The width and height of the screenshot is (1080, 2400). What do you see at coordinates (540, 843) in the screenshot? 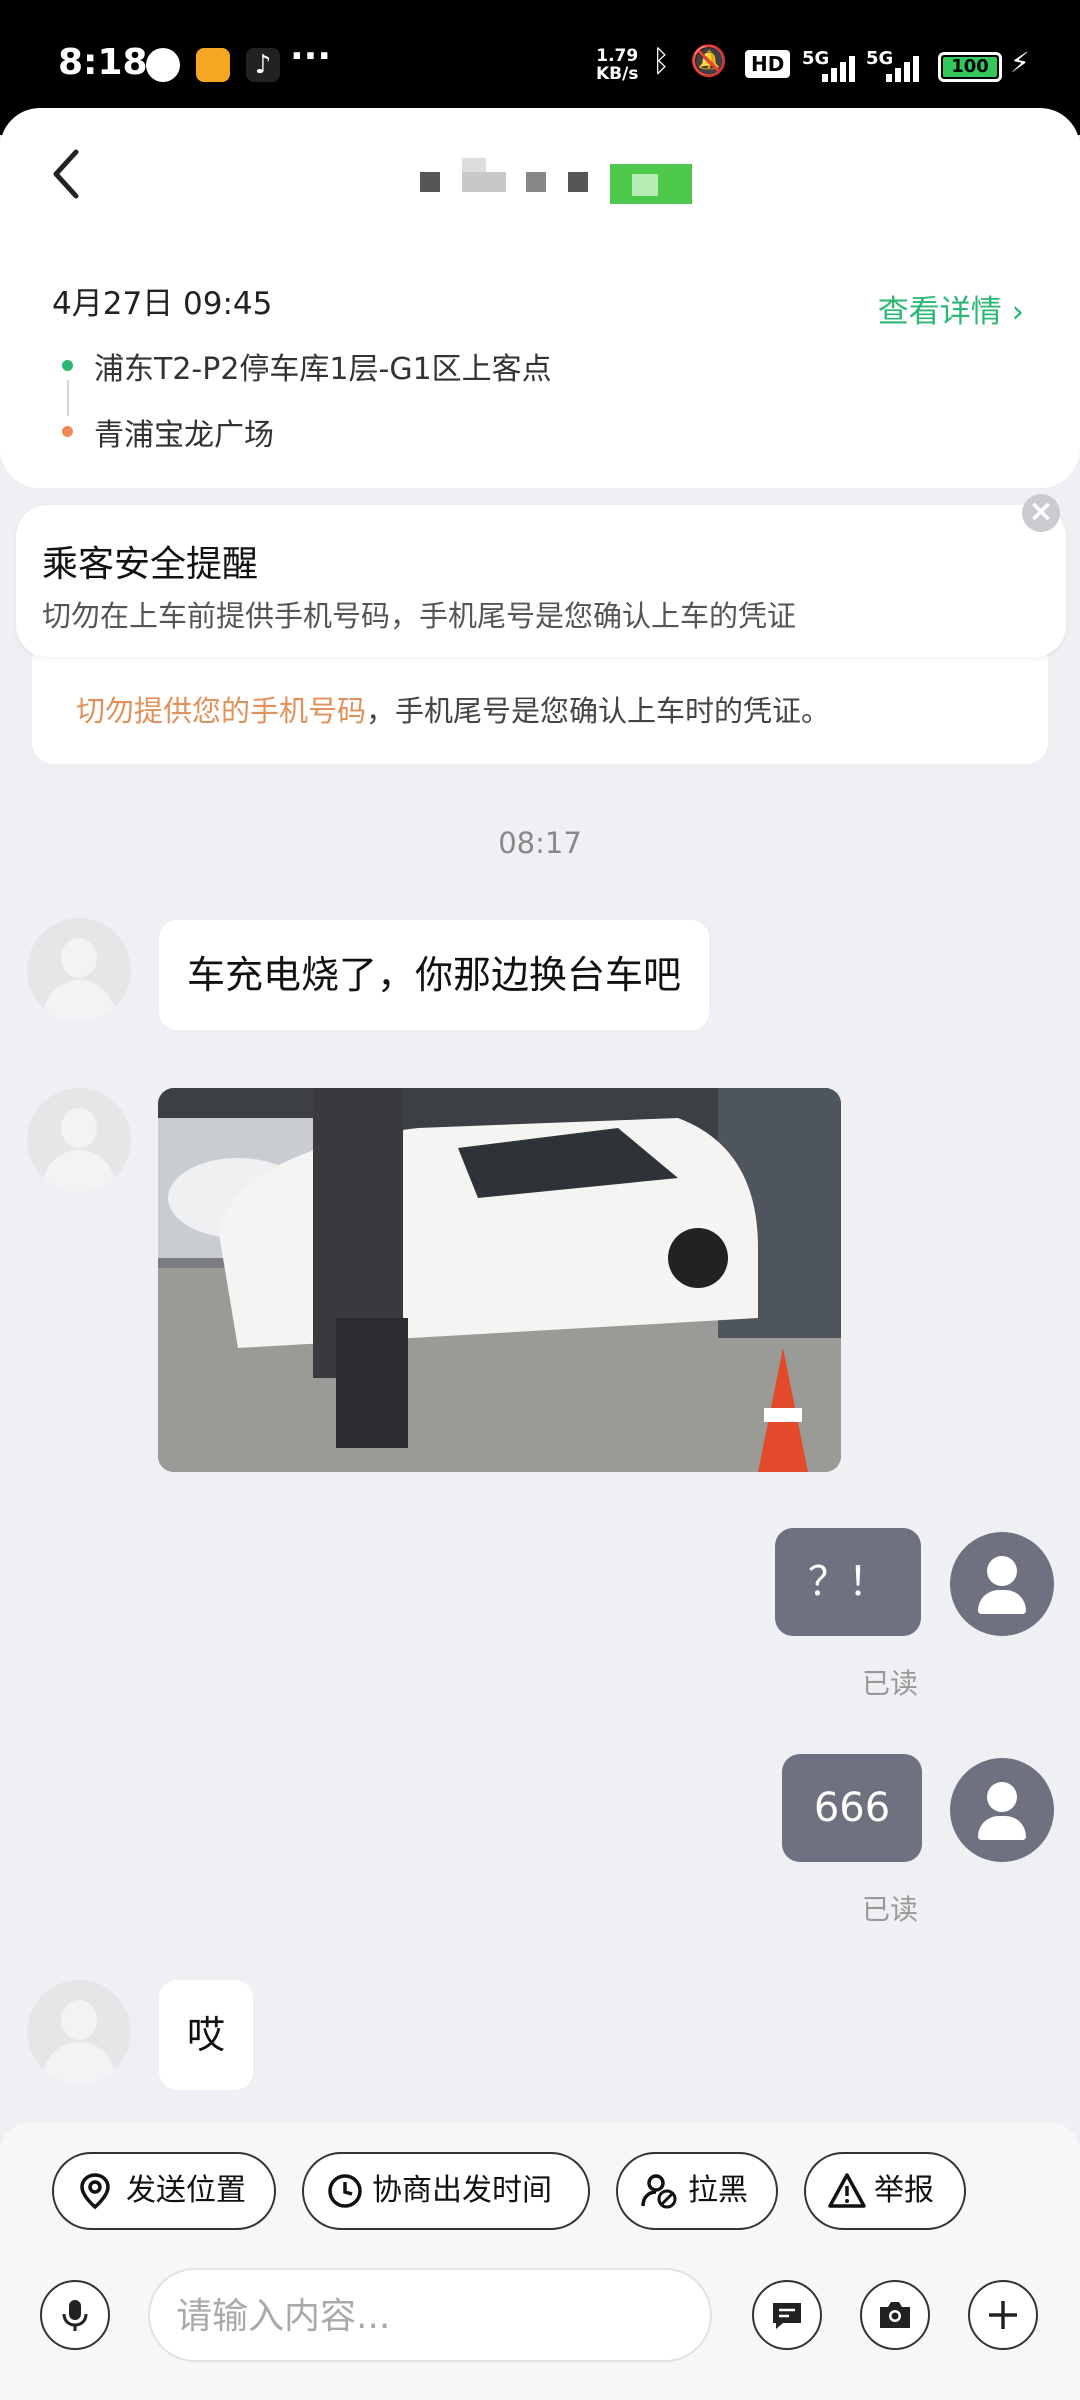
I see `chat-timestamp: 08:17` at bounding box center [540, 843].